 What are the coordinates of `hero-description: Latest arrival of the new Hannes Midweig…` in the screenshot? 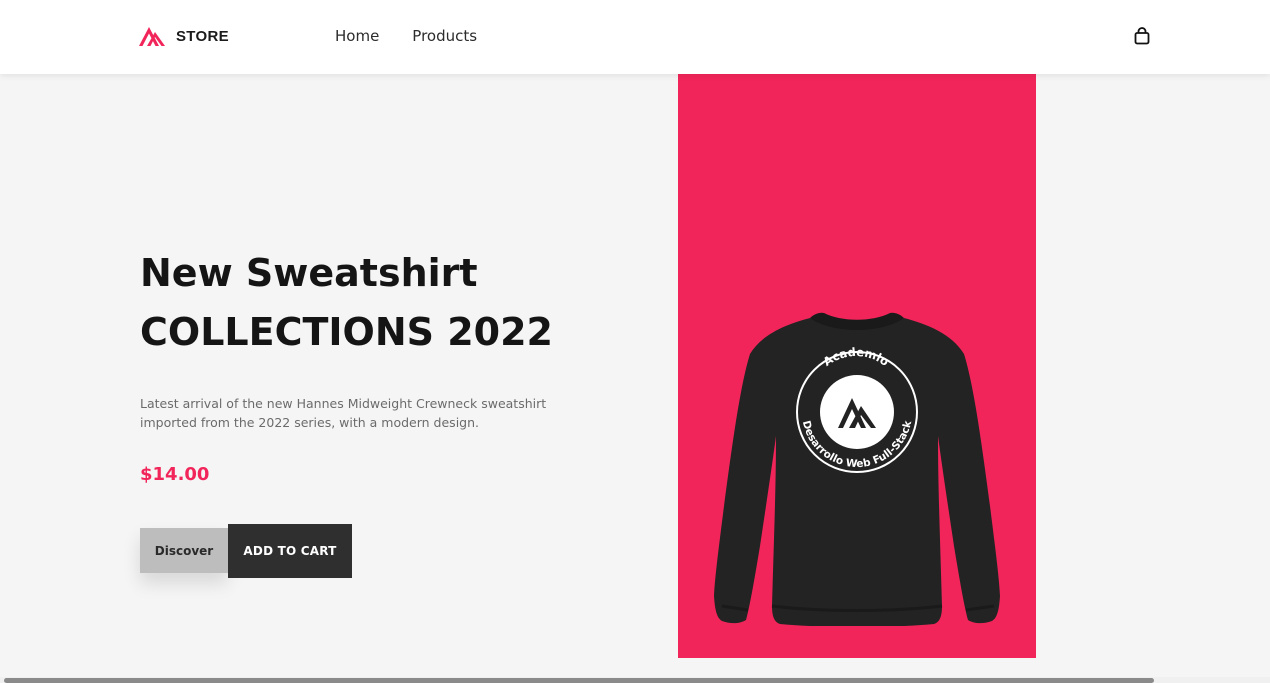 It's located at (343, 413).